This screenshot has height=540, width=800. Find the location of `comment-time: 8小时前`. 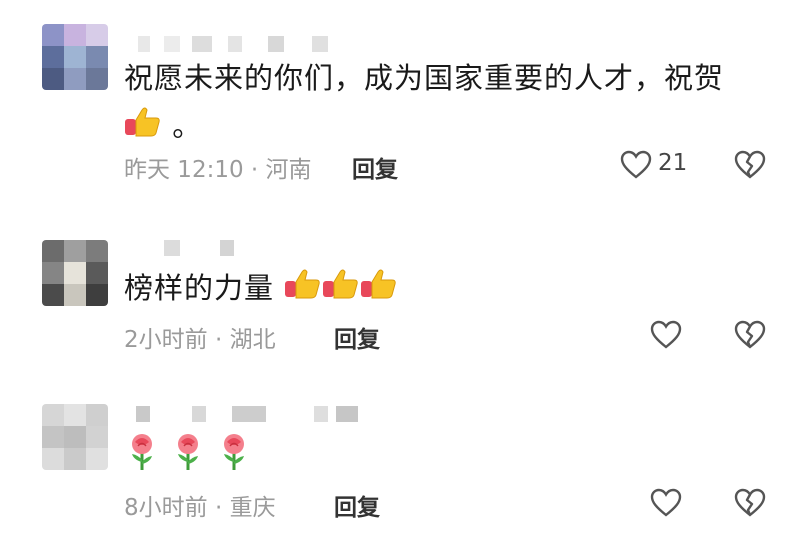

comment-time: 8小时前 is located at coordinates (166, 508).